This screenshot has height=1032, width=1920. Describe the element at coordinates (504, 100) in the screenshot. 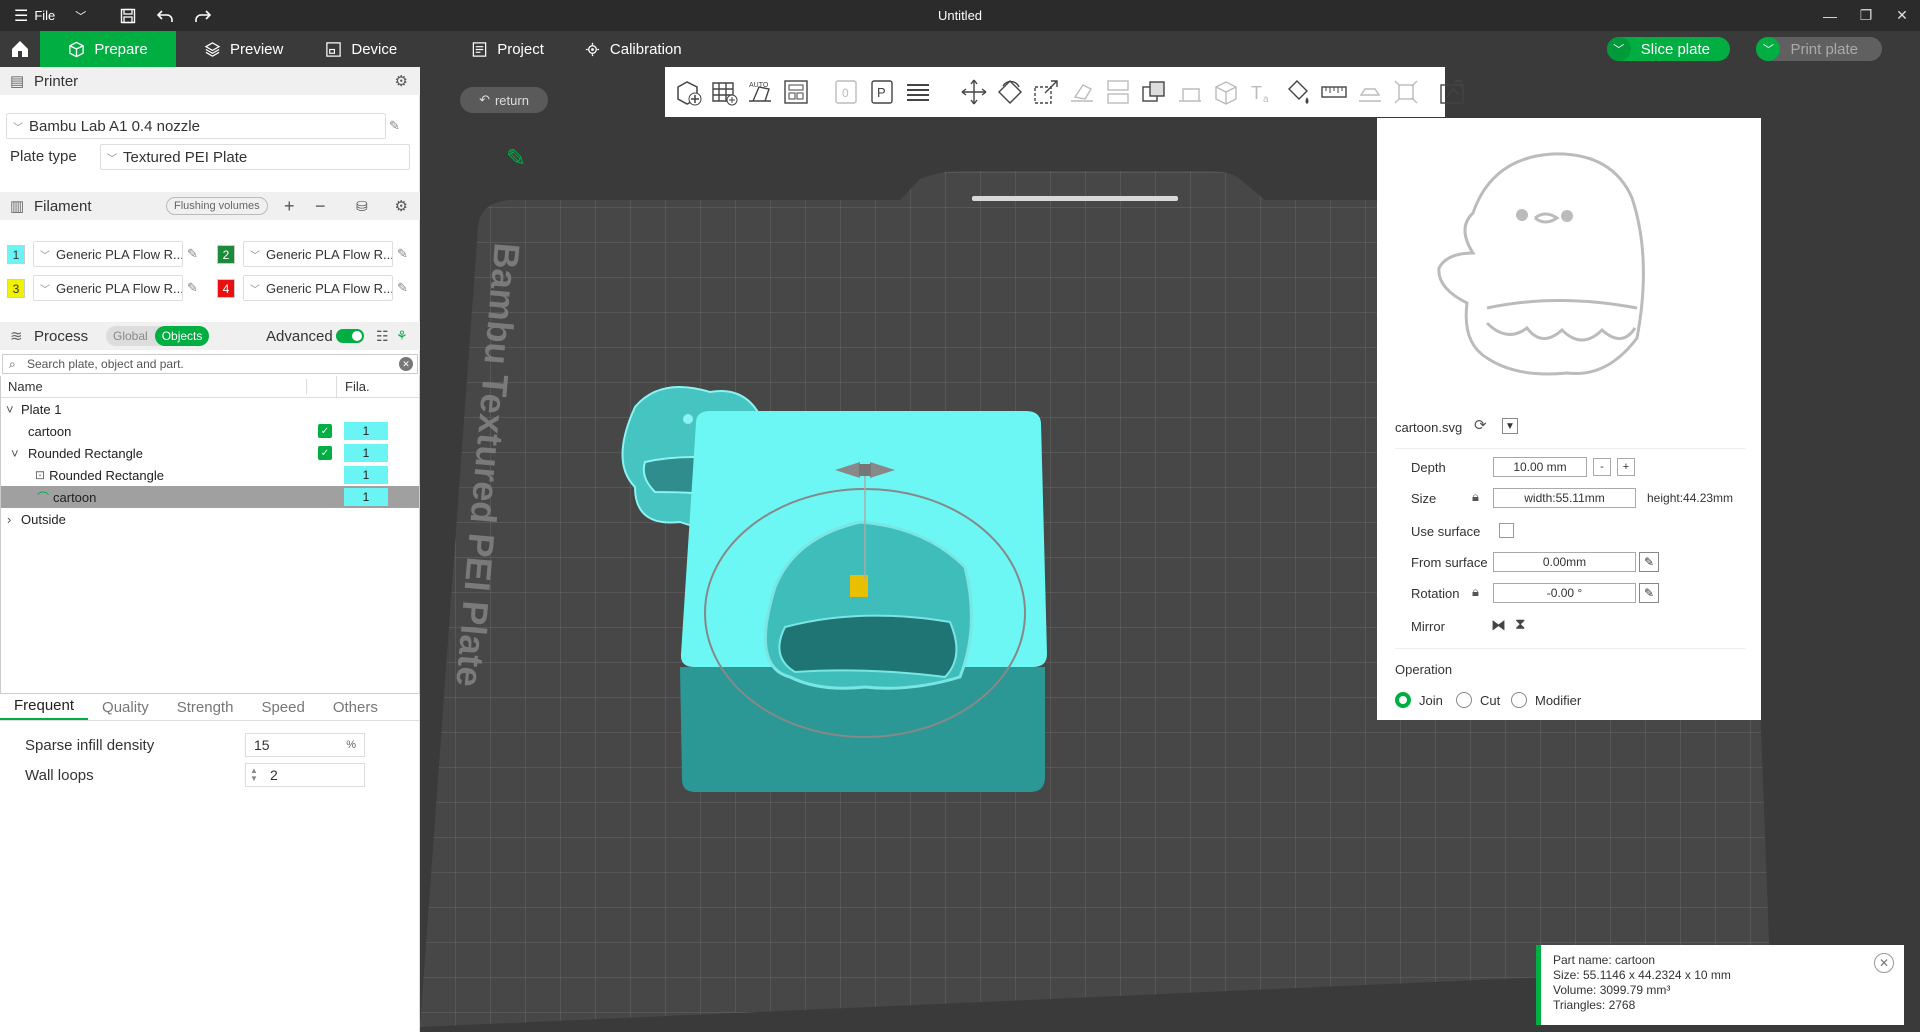

I see `return-button: ↶ return` at that location.